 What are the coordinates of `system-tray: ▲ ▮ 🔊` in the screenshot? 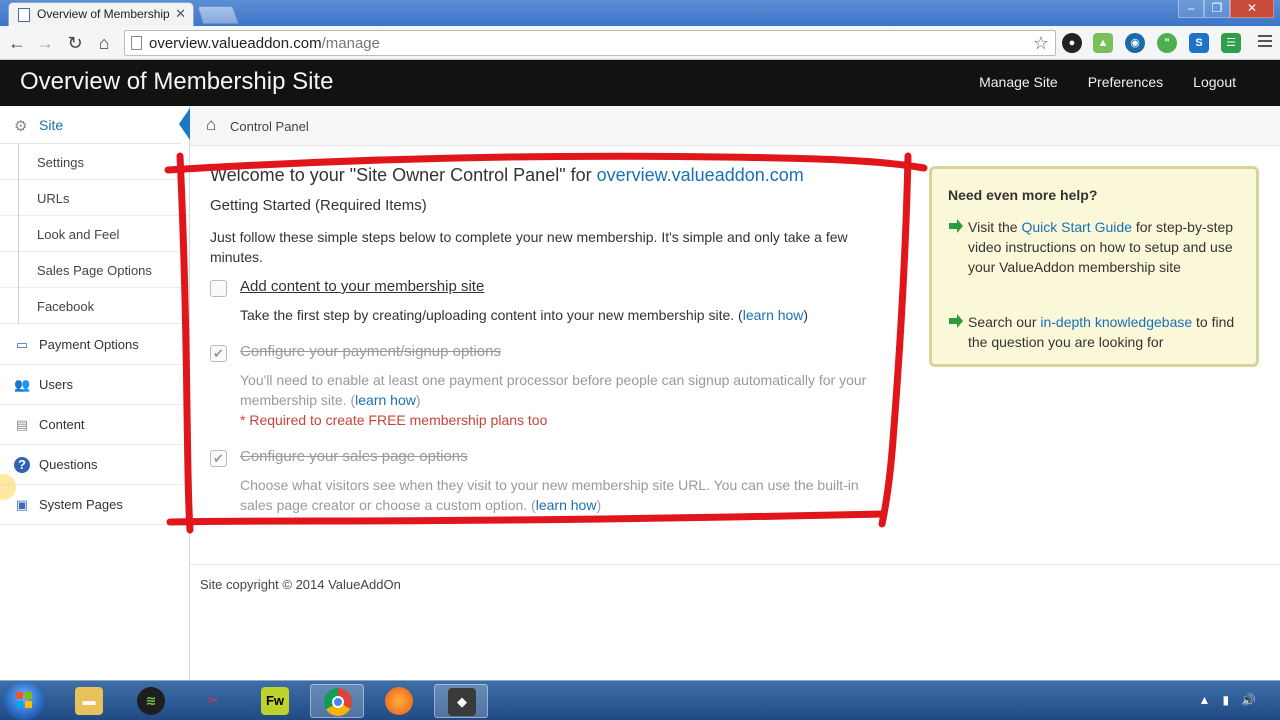 It's located at (1227, 700).